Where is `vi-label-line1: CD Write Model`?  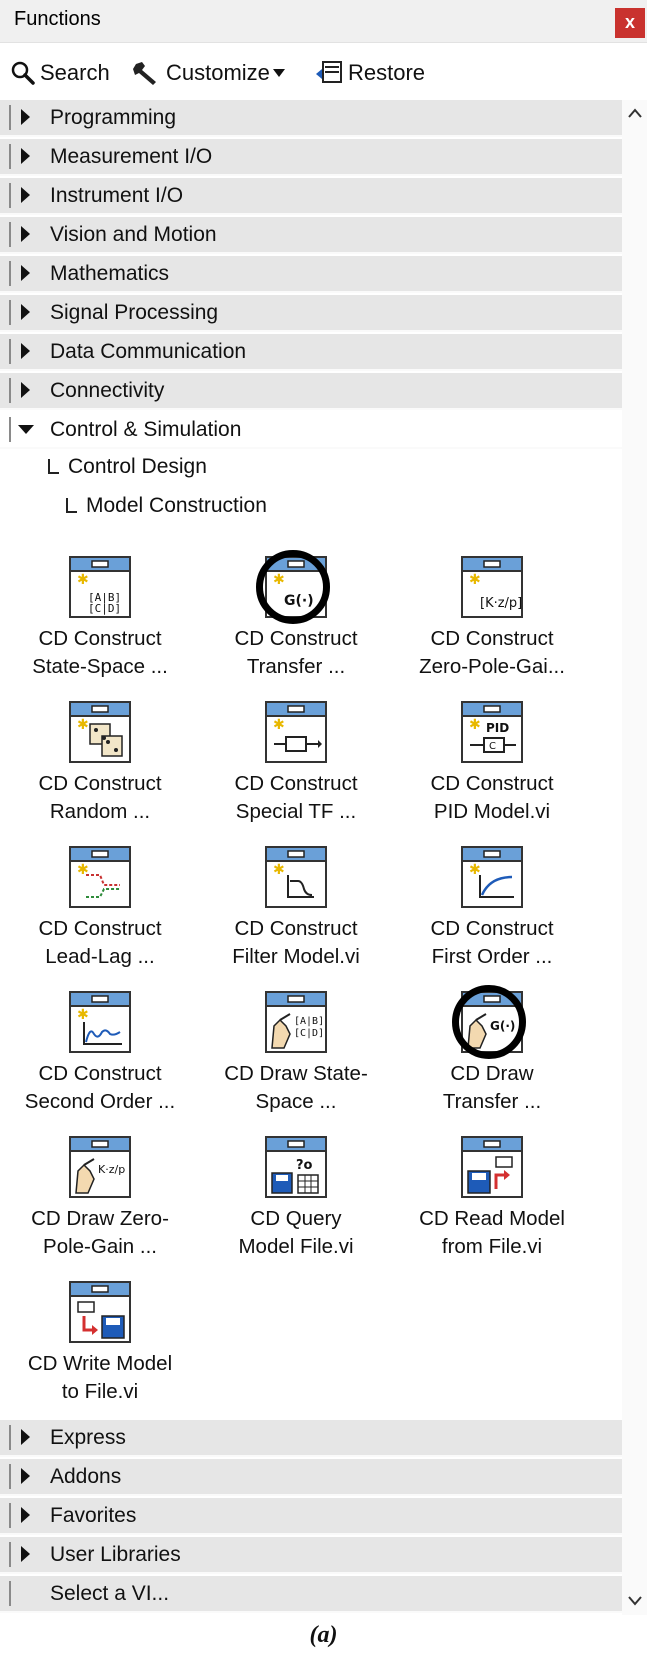 vi-label-line1: CD Write Model is located at coordinates (100, 1363).